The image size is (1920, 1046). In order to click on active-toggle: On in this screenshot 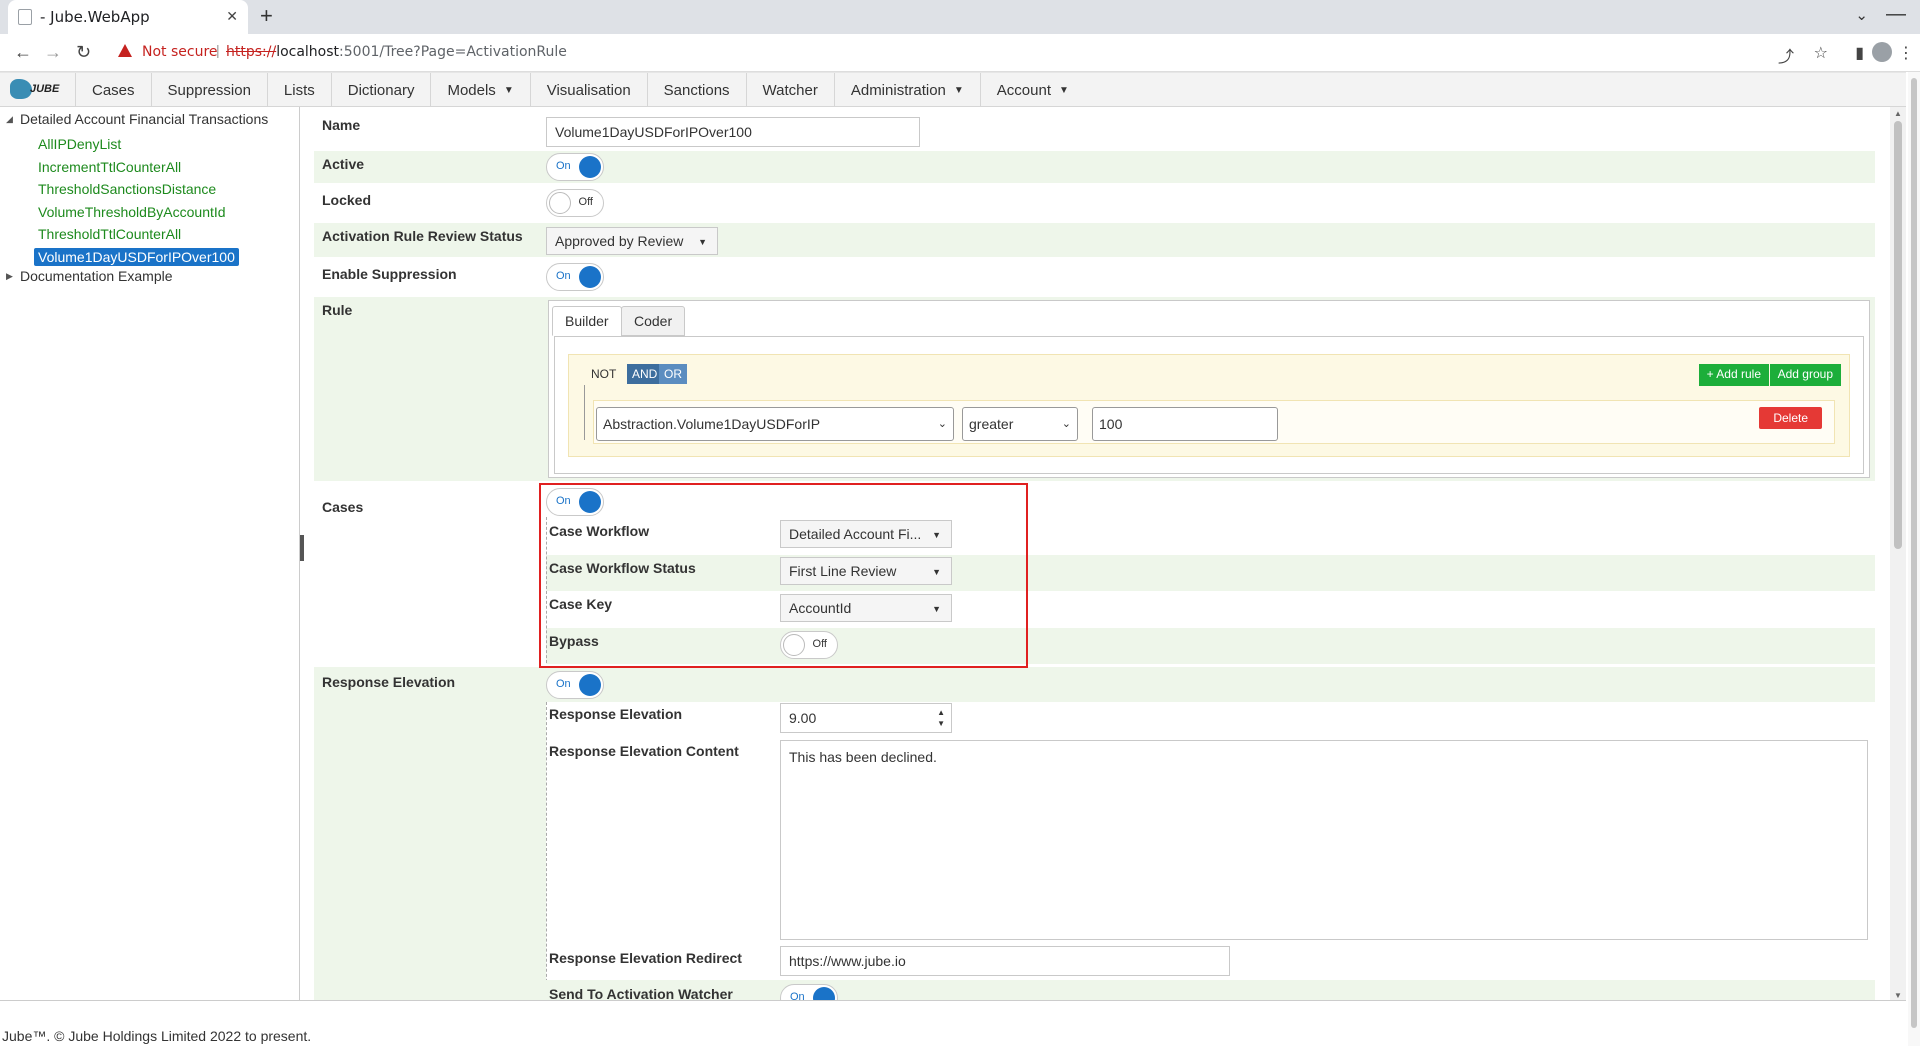, I will do `click(575, 167)`.